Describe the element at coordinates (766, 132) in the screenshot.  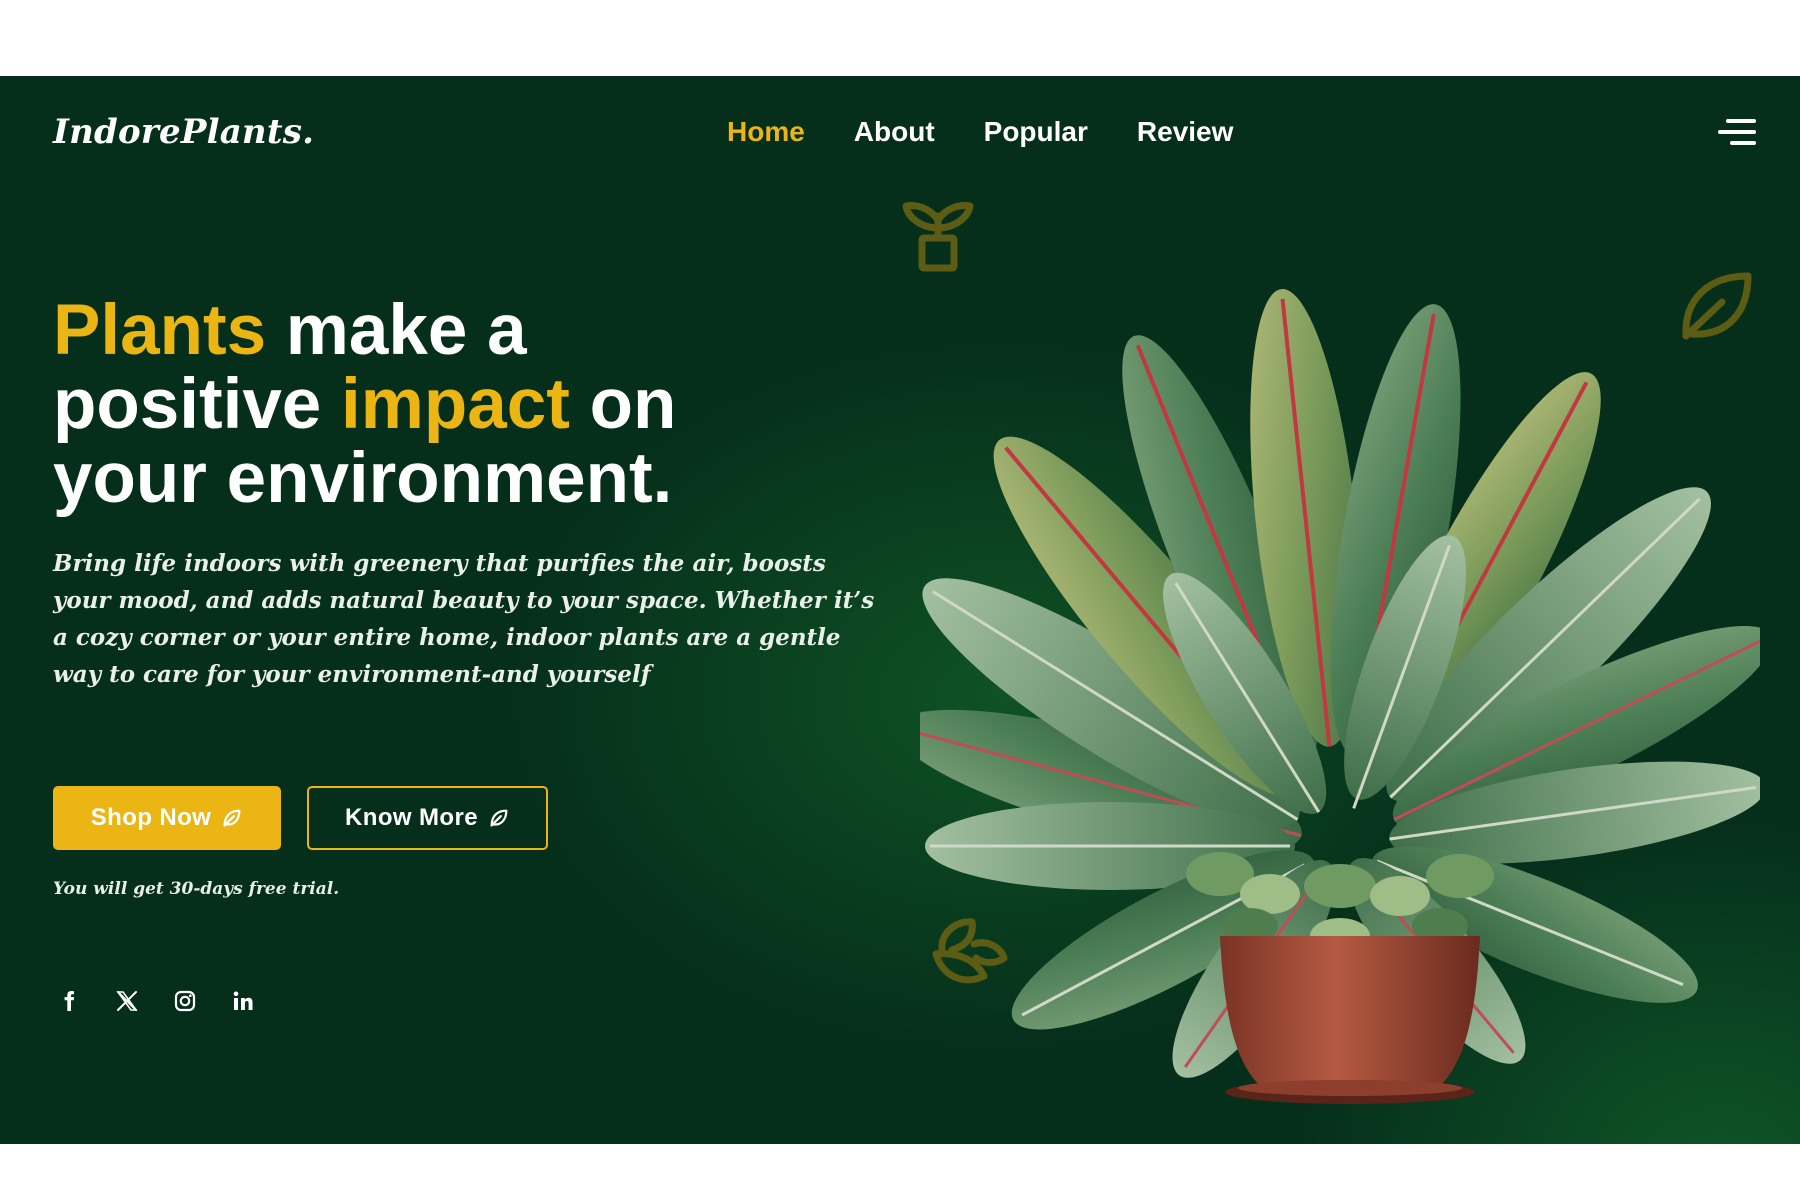
I see `nav-item-home: Home` at that location.